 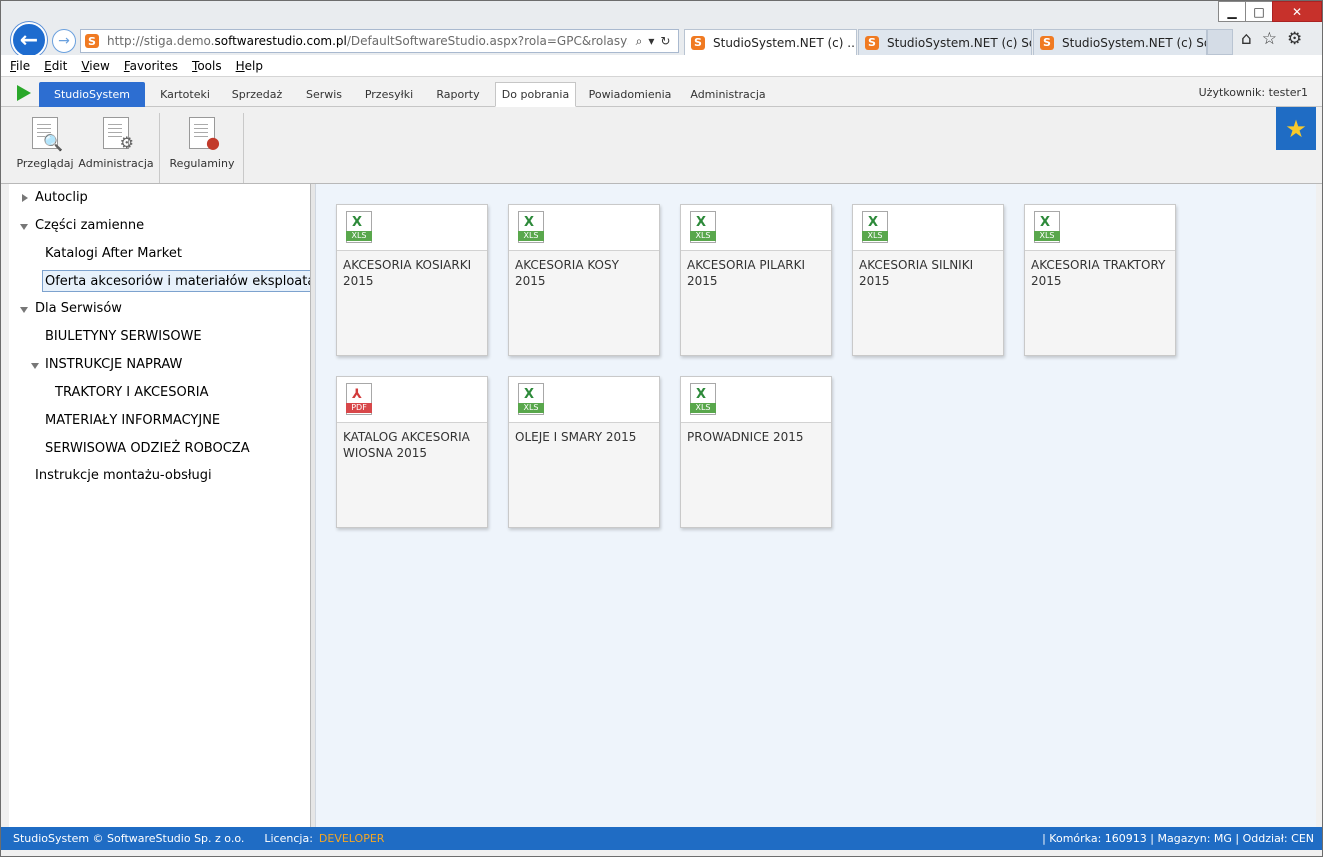 I want to click on browse-button: 🔍 Przeglądaj, so click(x=45, y=147).